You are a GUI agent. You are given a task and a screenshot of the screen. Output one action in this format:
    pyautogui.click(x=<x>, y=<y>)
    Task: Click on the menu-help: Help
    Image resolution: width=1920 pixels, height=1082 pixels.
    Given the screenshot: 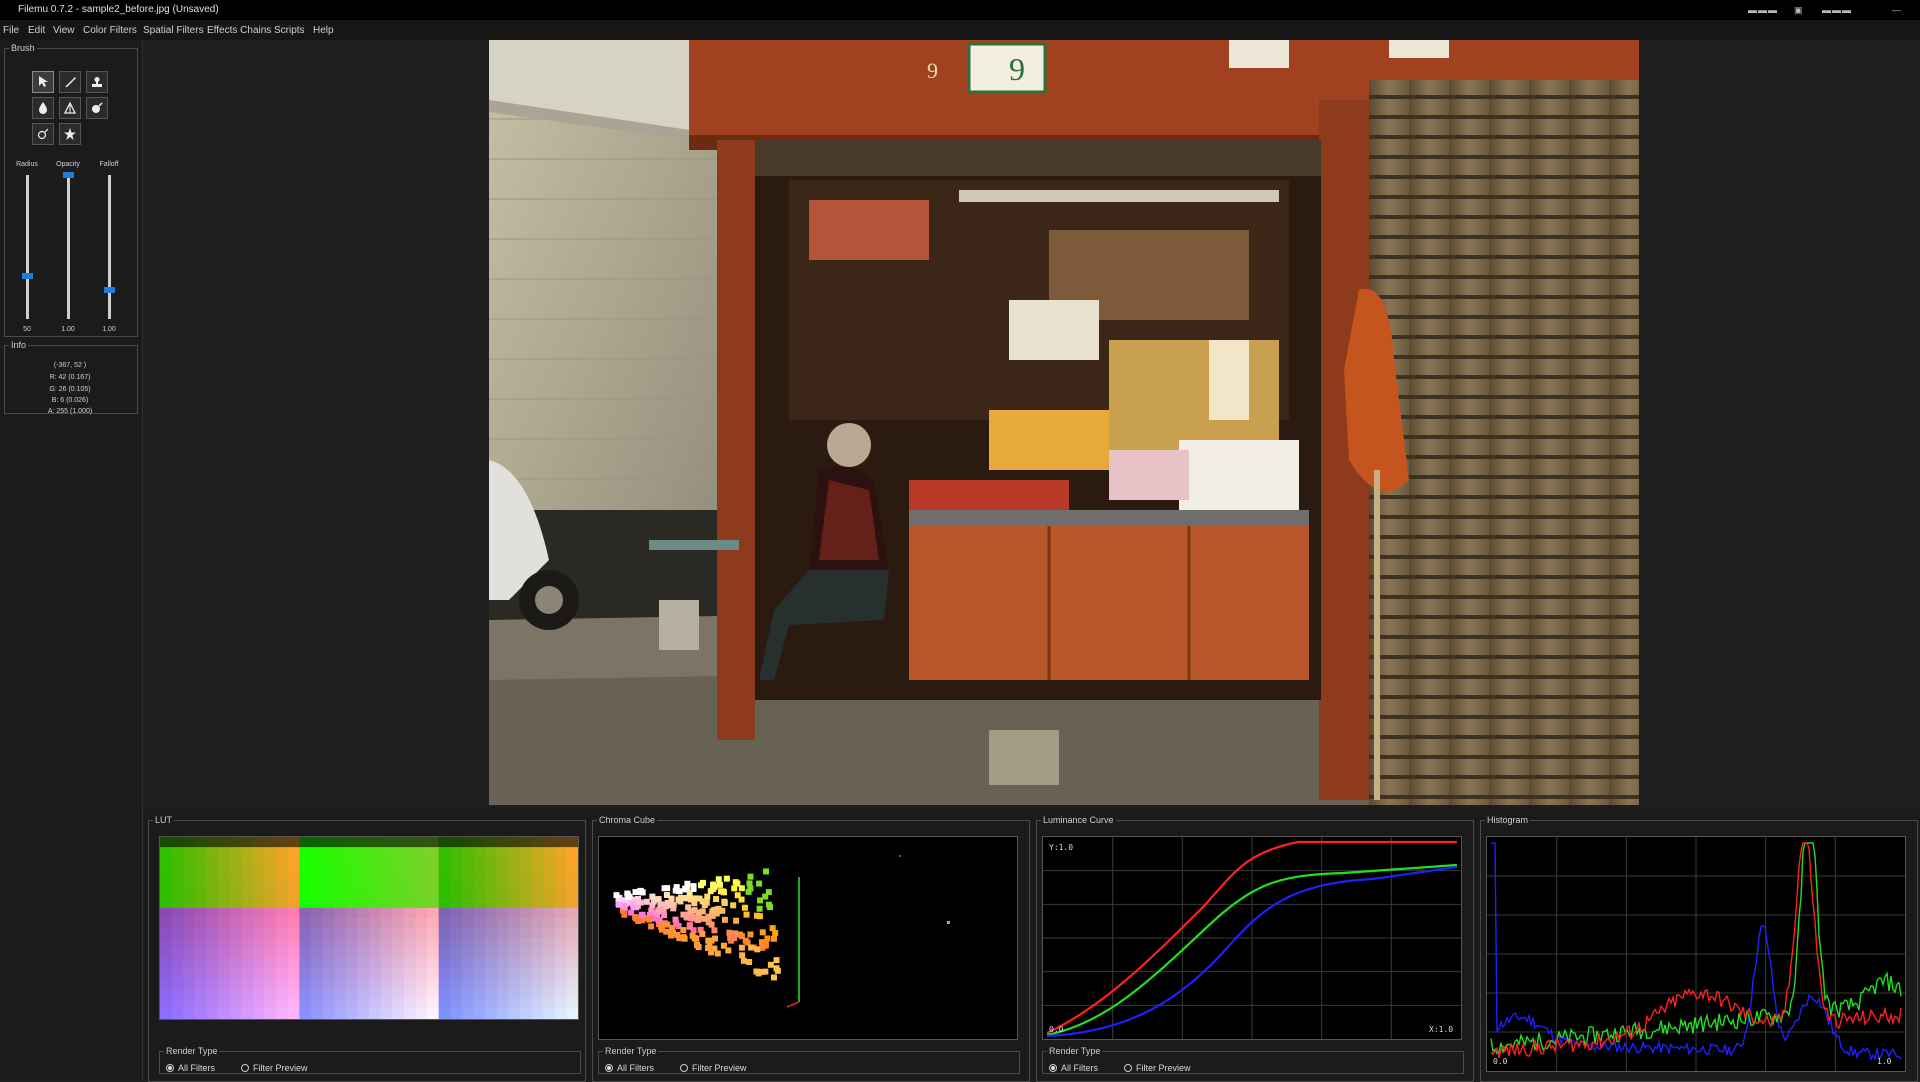 What is the action you would take?
    pyautogui.click(x=323, y=30)
    